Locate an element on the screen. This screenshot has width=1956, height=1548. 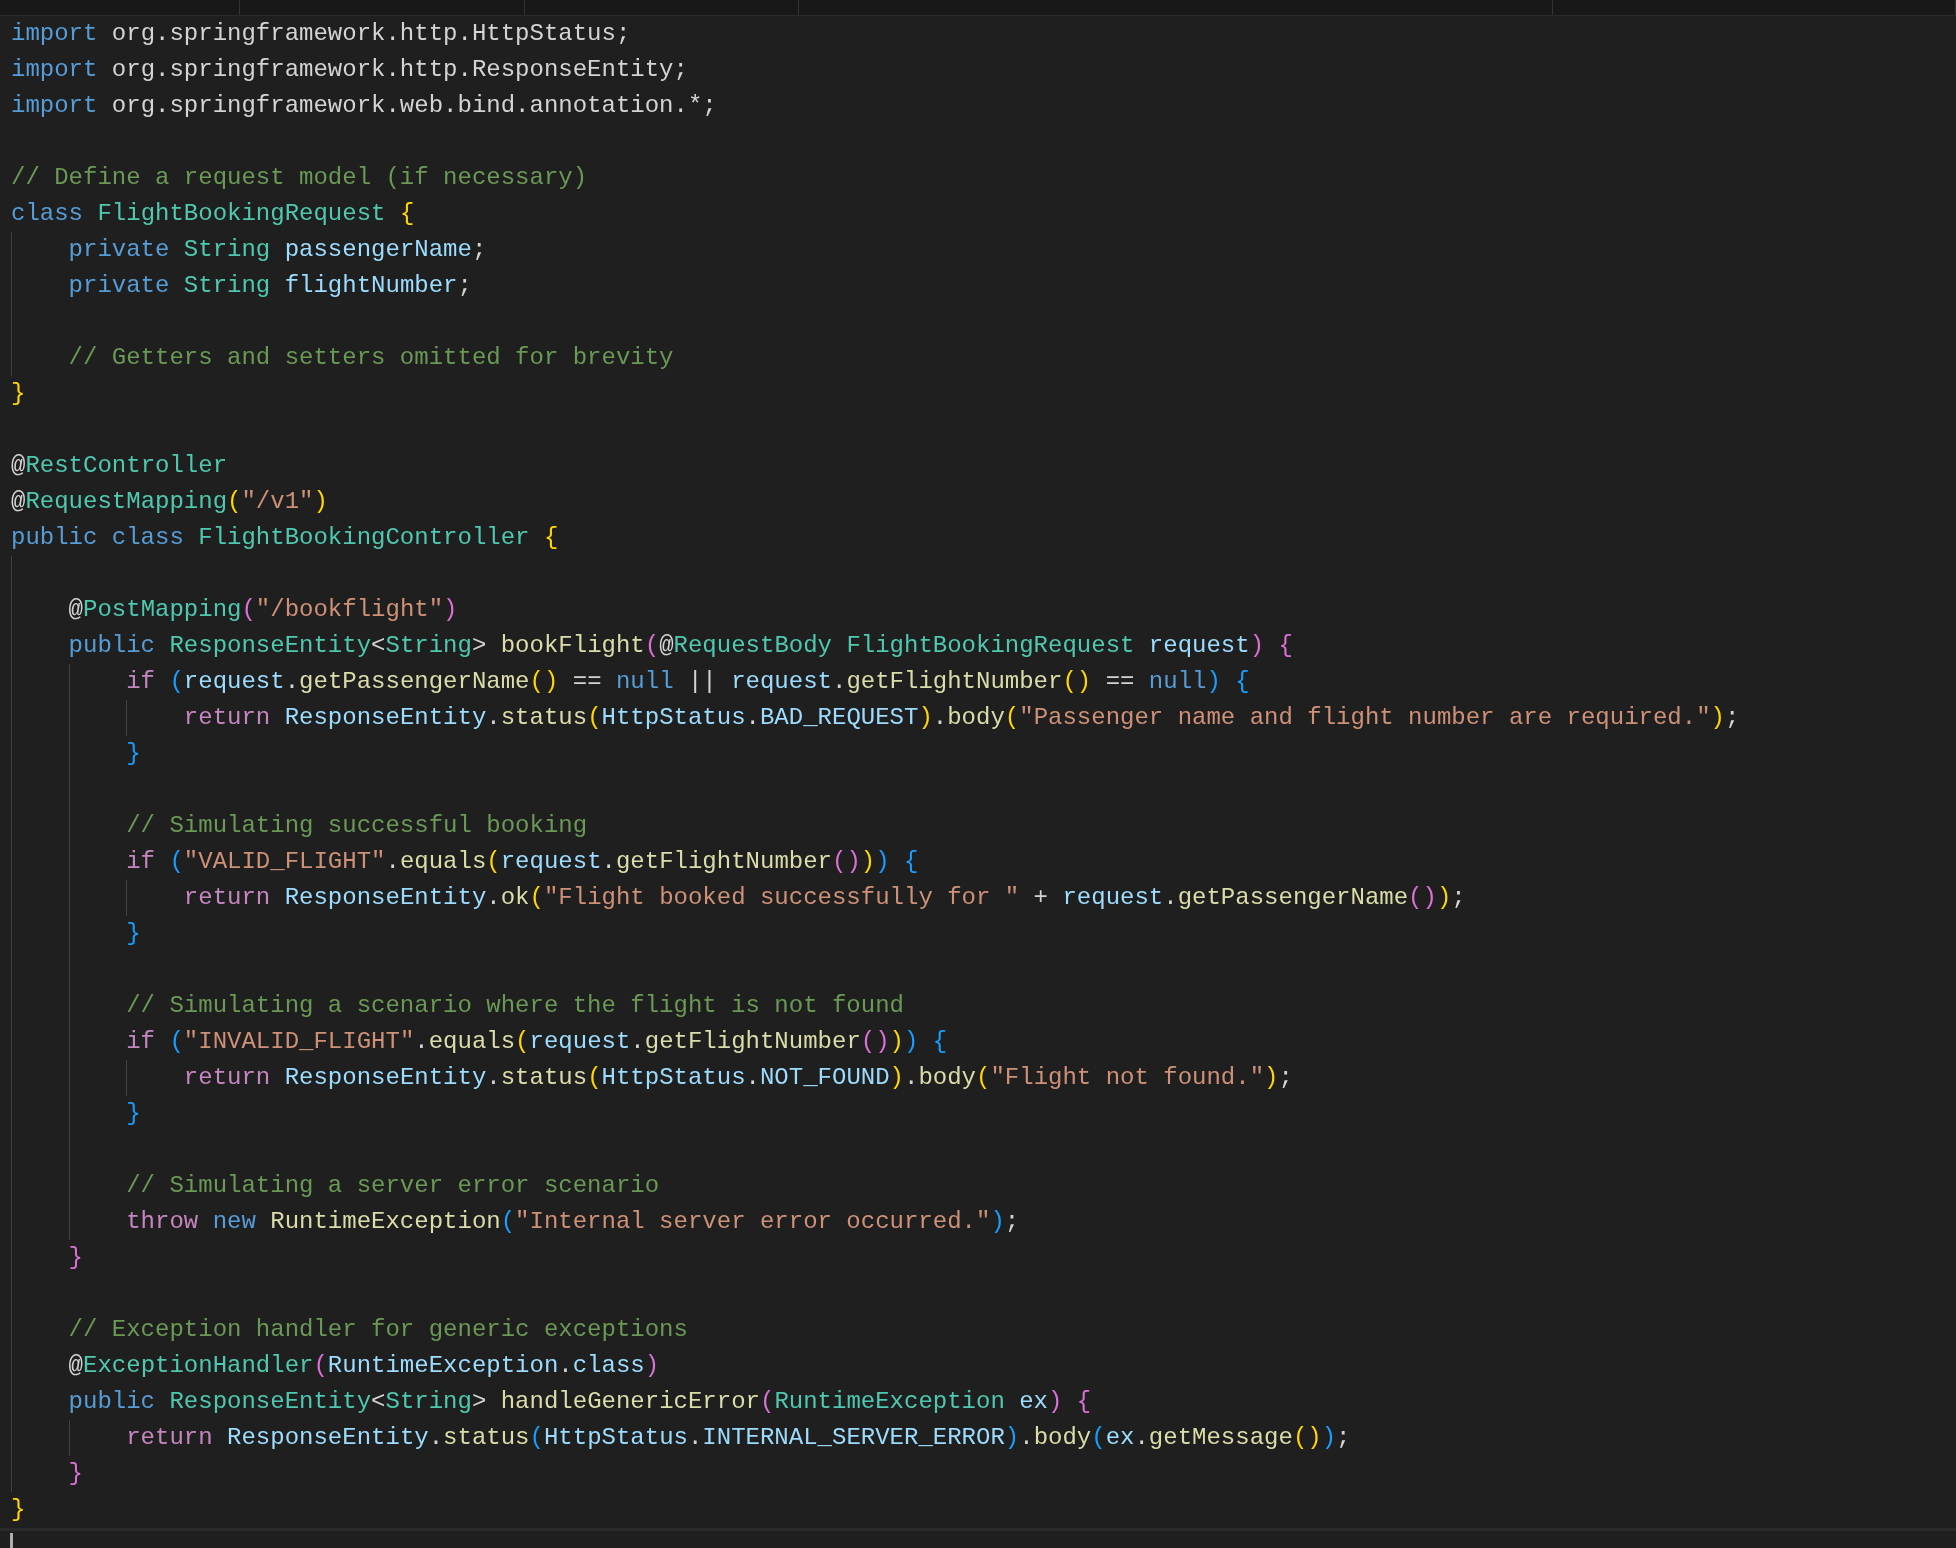
code-line: return ResponseEntity.status(HttpStatus.INTERNAL_SERVER_ERROR).body(ex.getMessage()); is located at coordinates (738, 1438).